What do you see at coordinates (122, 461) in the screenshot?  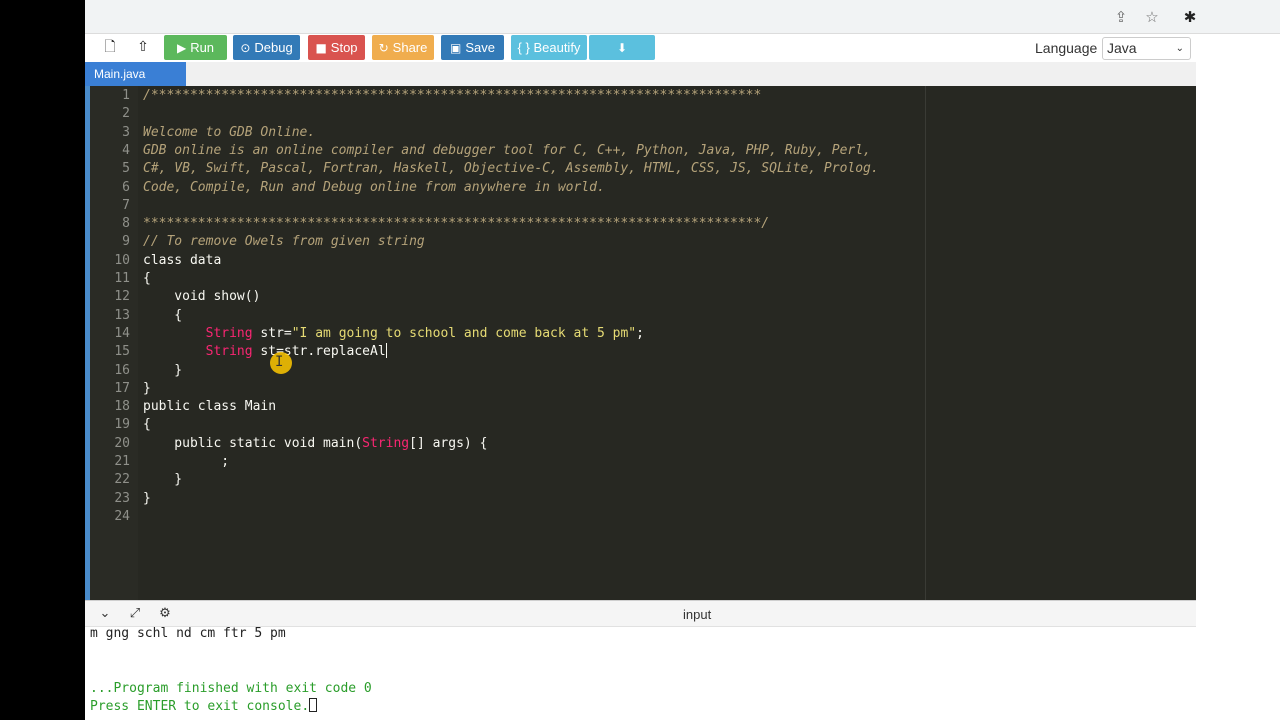 I see `line-number: 21` at bounding box center [122, 461].